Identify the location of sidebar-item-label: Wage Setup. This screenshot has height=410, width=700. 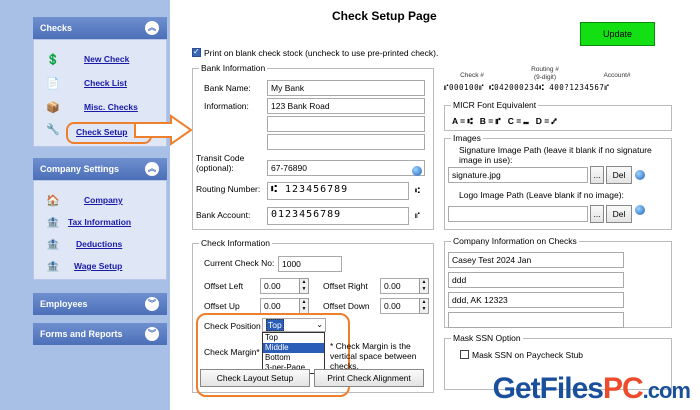
(98, 266).